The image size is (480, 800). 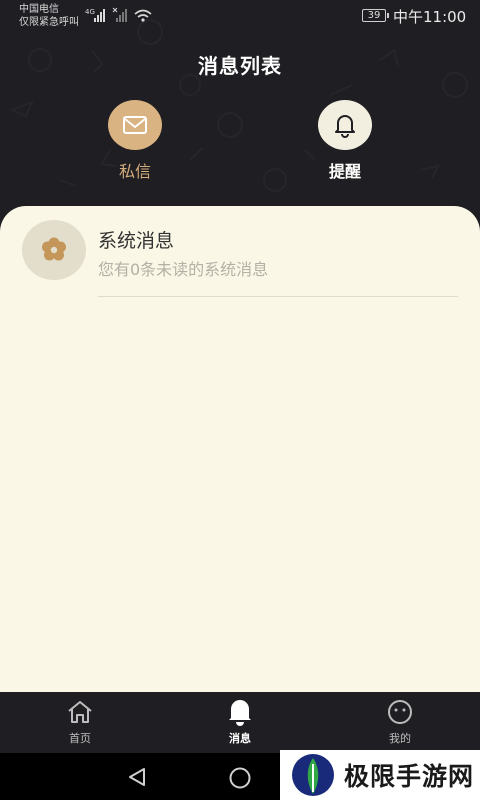 What do you see at coordinates (240, 738) in the screenshot?
I see `nav-messages-label: 消息` at bounding box center [240, 738].